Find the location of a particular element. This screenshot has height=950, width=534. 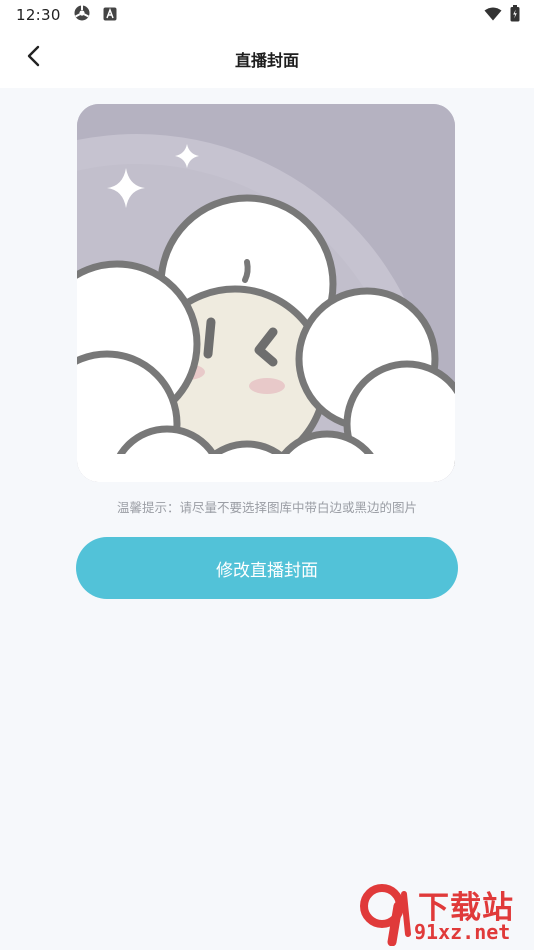

chevron-left-icon is located at coordinates (34, 58).